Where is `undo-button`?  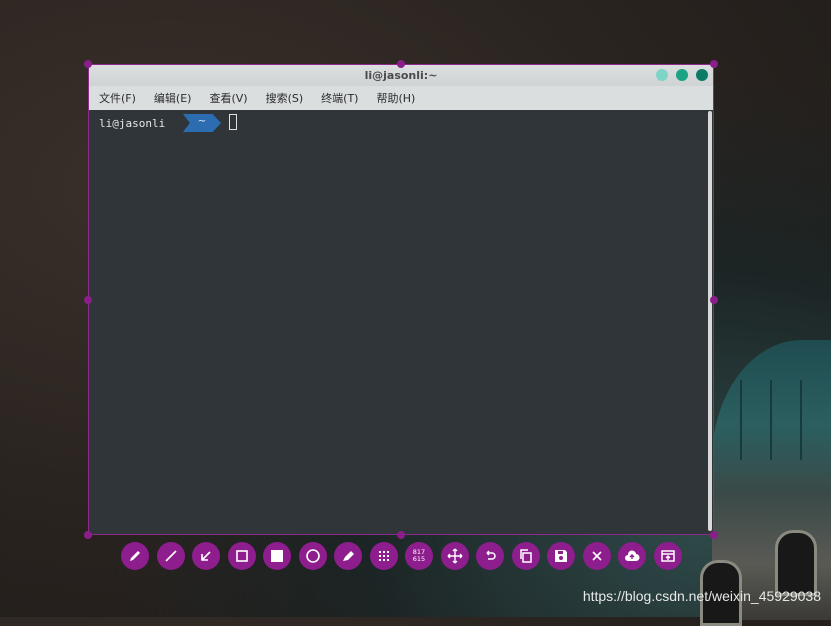 undo-button is located at coordinates (490, 556).